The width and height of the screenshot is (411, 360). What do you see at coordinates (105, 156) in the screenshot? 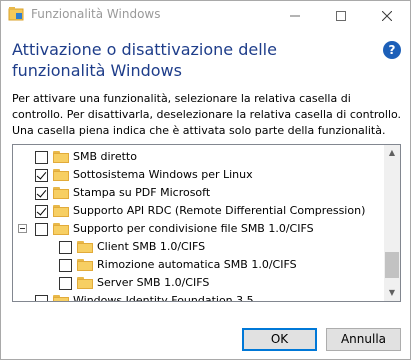
I see `feature-label: SMB diretto` at bounding box center [105, 156].